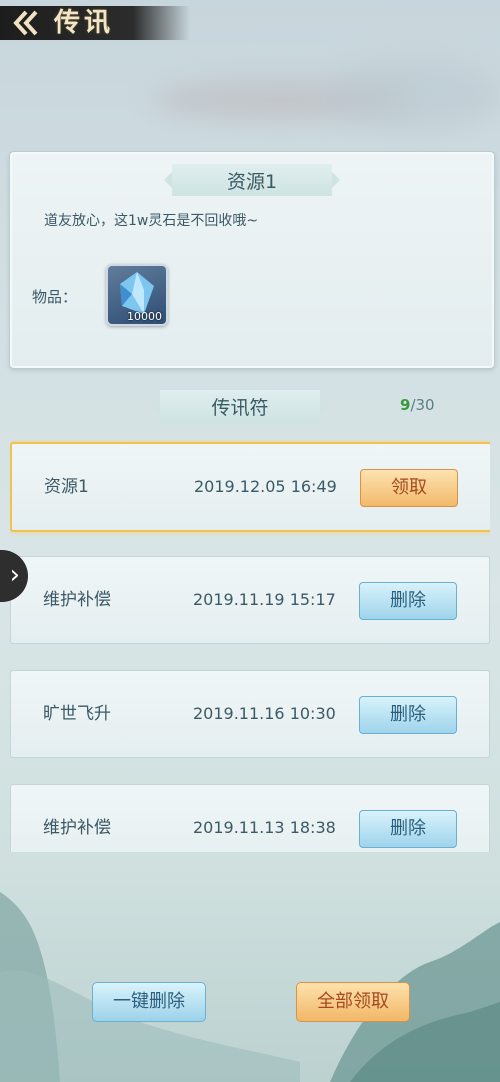  I want to click on claim-all-button: 全部领取, so click(353, 1002).